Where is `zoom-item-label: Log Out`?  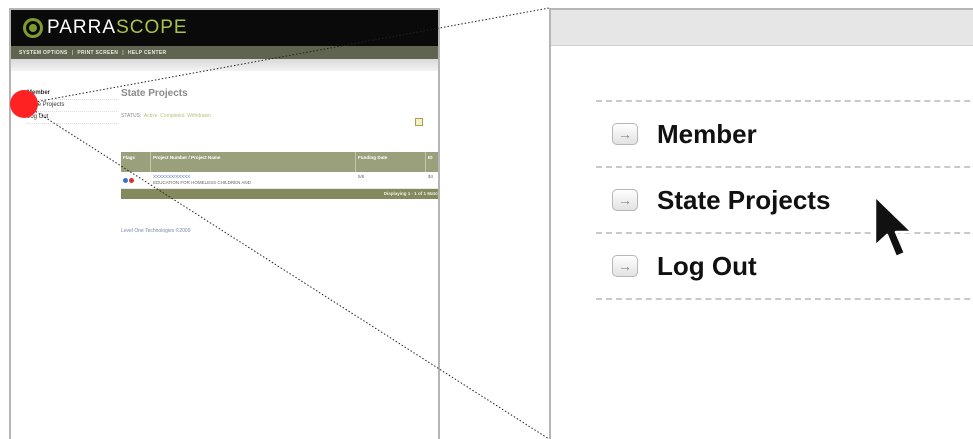 zoom-item-label: Log Out is located at coordinates (707, 265).